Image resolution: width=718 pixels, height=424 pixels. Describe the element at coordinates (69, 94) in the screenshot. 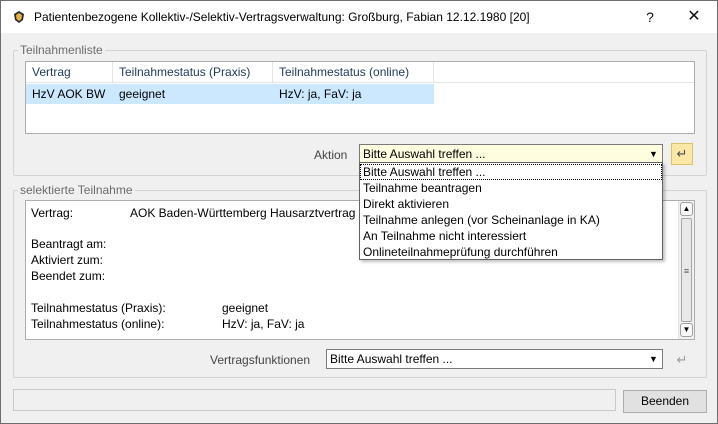

I see `cell-vertrag: HzV AOK BW` at that location.